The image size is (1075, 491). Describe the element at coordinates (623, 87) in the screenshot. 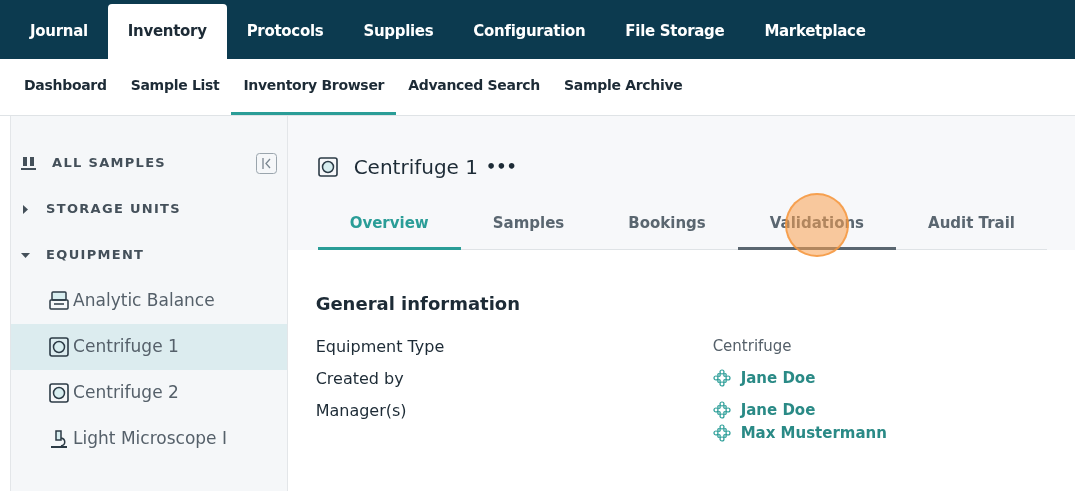

I see `sub-nav-tab: Sample Archive` at that location.